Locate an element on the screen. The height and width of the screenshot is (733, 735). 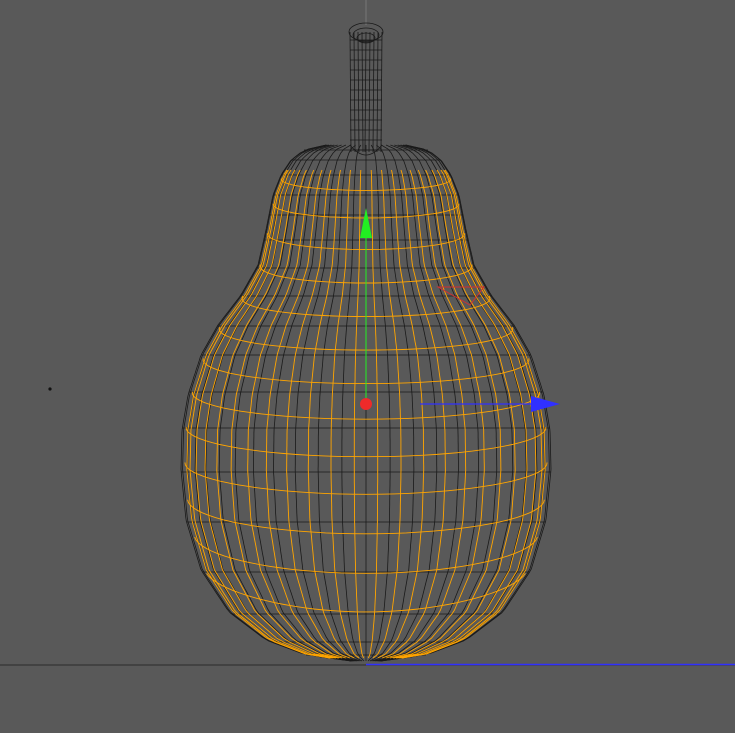
pear-stem-mesh is located at coordinates (366, 89).